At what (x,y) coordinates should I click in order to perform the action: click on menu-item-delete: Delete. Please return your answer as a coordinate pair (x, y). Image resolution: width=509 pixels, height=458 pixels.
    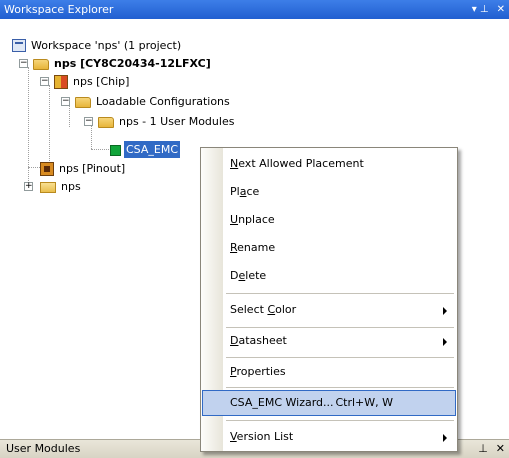
    Looking at the image, I should click on (329, 276).